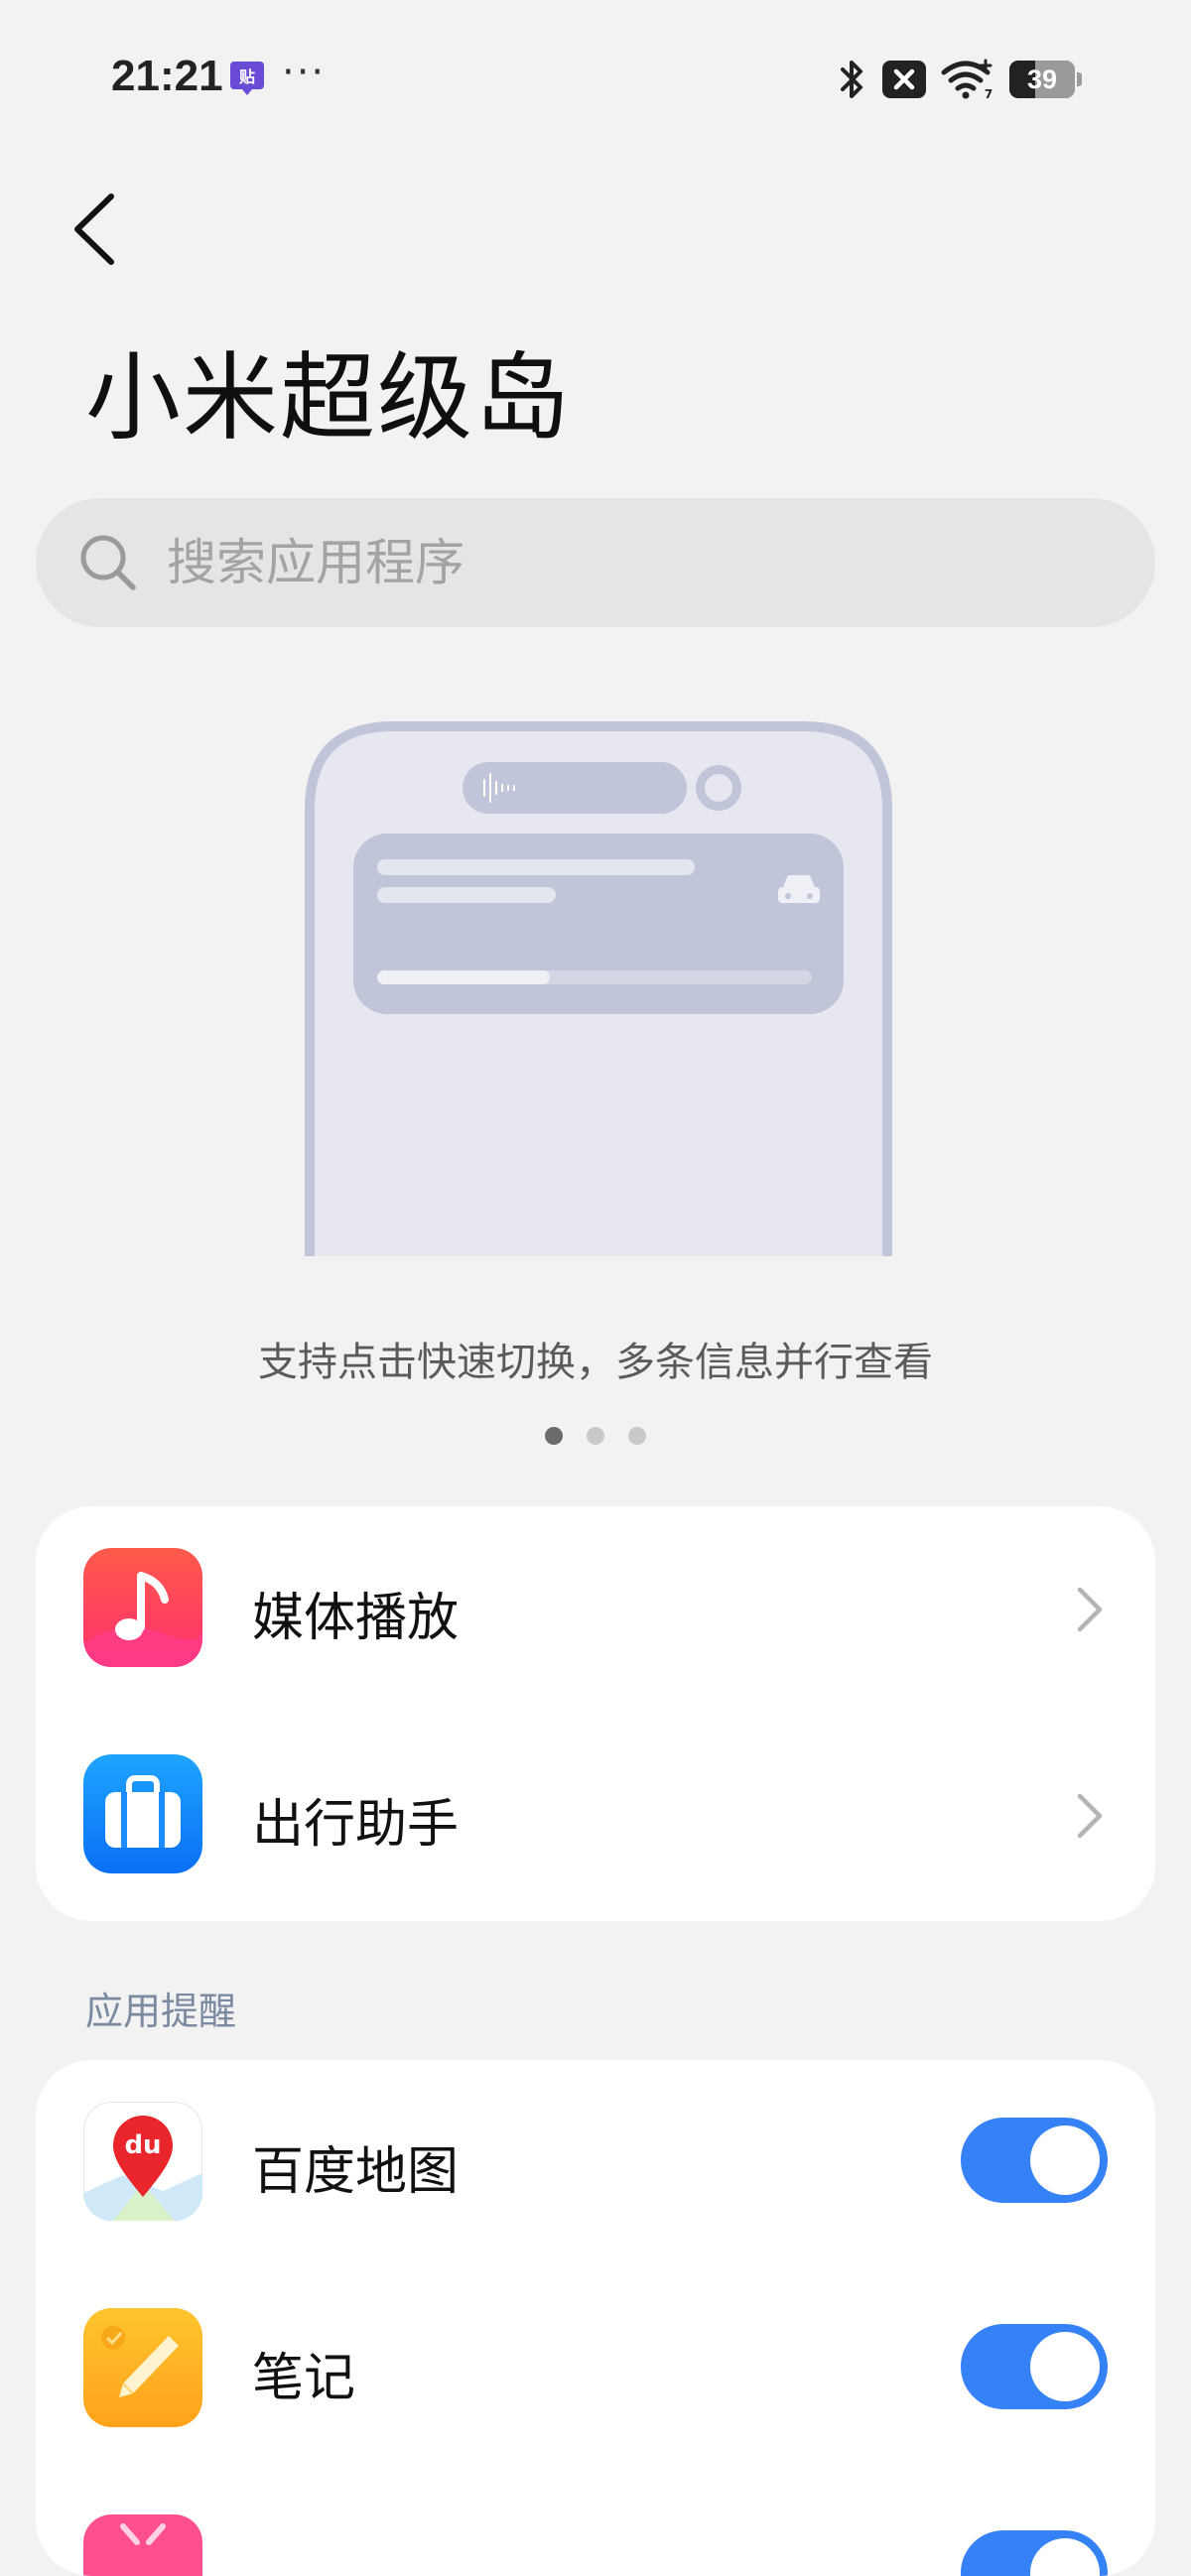 The height and width of the screenshot is (2576, 1191). Describe the element at coordinates (613, 563) in the screenshot. I see `search-input` at that location.